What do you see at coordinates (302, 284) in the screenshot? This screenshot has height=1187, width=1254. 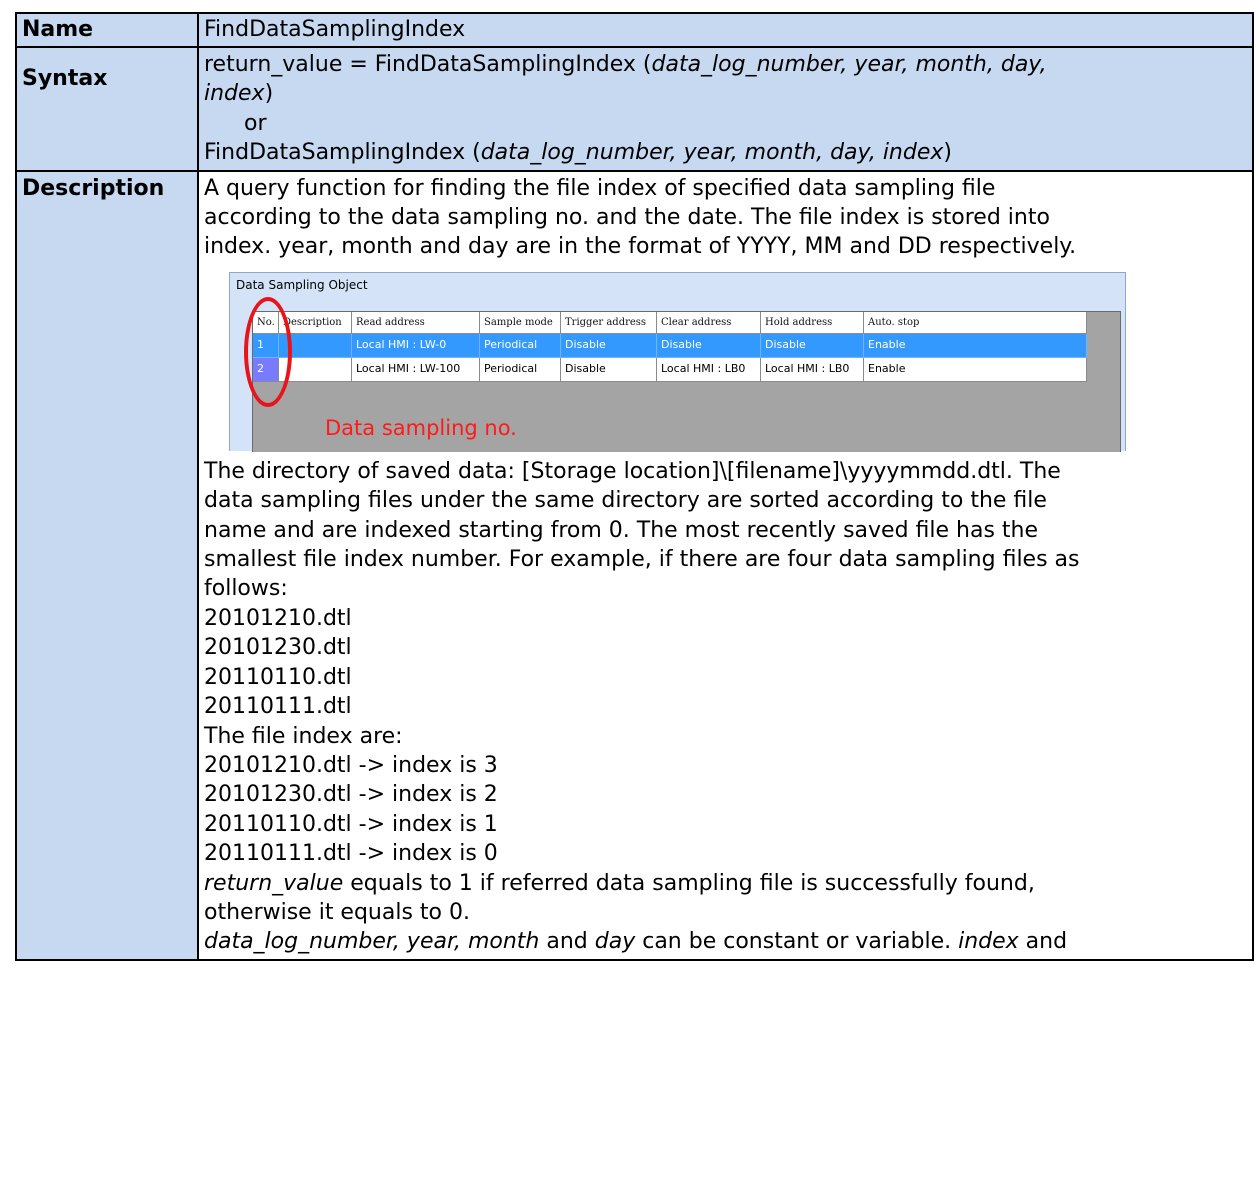 I see `dialog-title: Data Sampling Object` at bounding box center [302, 284].